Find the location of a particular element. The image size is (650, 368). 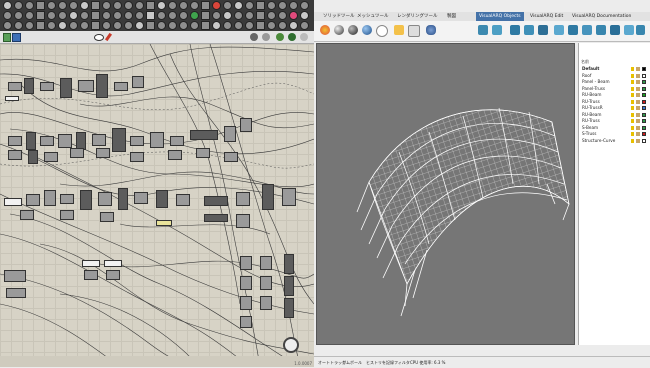

sketch-icon is located at coordinates (254, 37).